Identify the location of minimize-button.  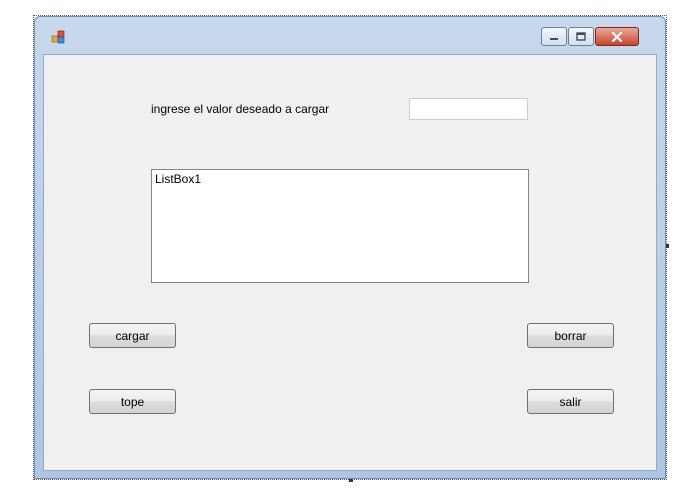
(554, 36).